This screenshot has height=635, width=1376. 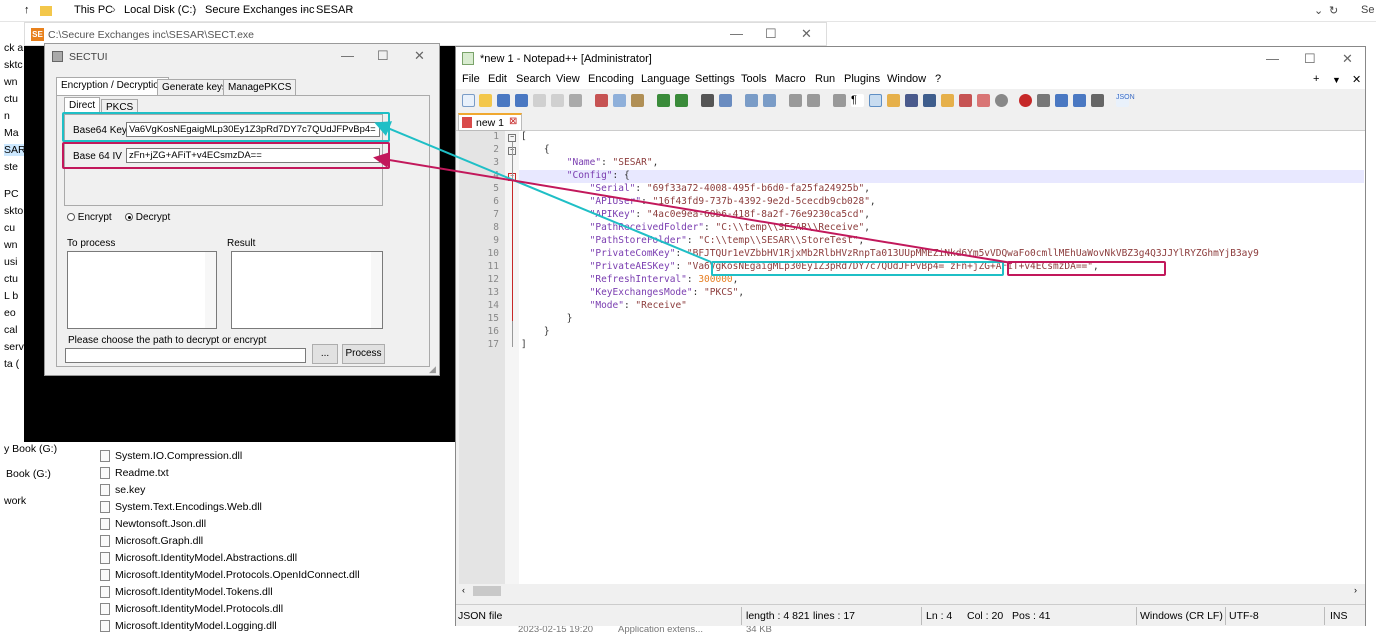 I want to click on menu-encoding: Encoding, so click(x=611, y=79).